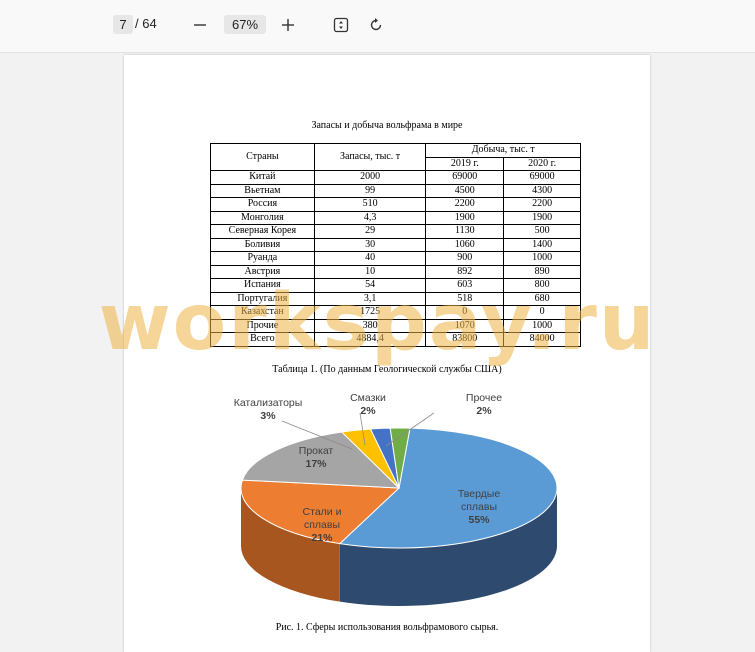 This screenshot has width=755, height=652. What do you see at coordinates (370, 190) in the screenshot?
I see `cell-reserves: 99` at bounding box center [370, 190].